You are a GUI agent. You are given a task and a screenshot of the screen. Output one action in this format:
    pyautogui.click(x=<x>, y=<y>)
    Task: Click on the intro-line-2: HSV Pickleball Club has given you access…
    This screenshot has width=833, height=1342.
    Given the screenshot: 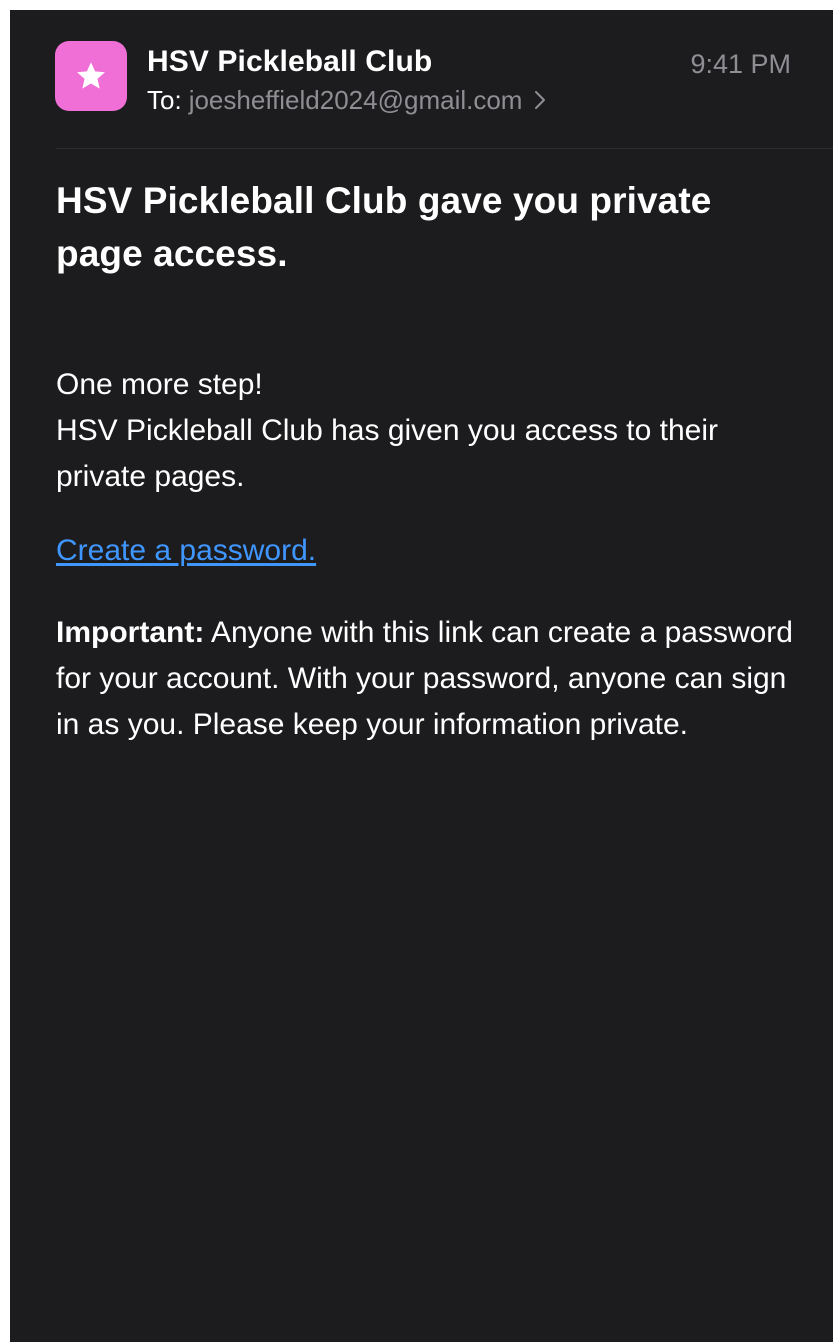 What is the action you would take?
    pyautogui.click(x=387, y=453)
    